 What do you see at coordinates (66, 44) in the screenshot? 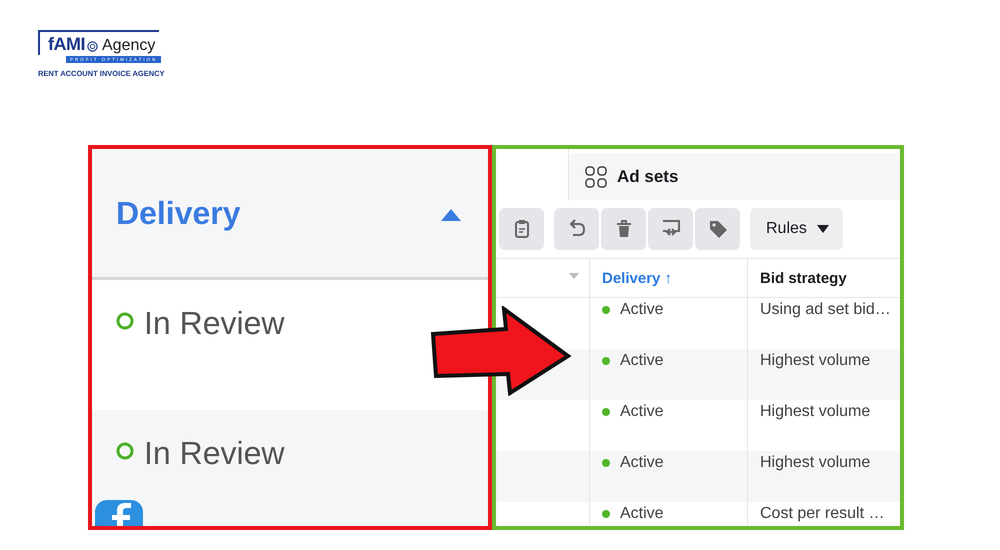
I see `logo-text: fAMI` at bounding box center [66, 44].